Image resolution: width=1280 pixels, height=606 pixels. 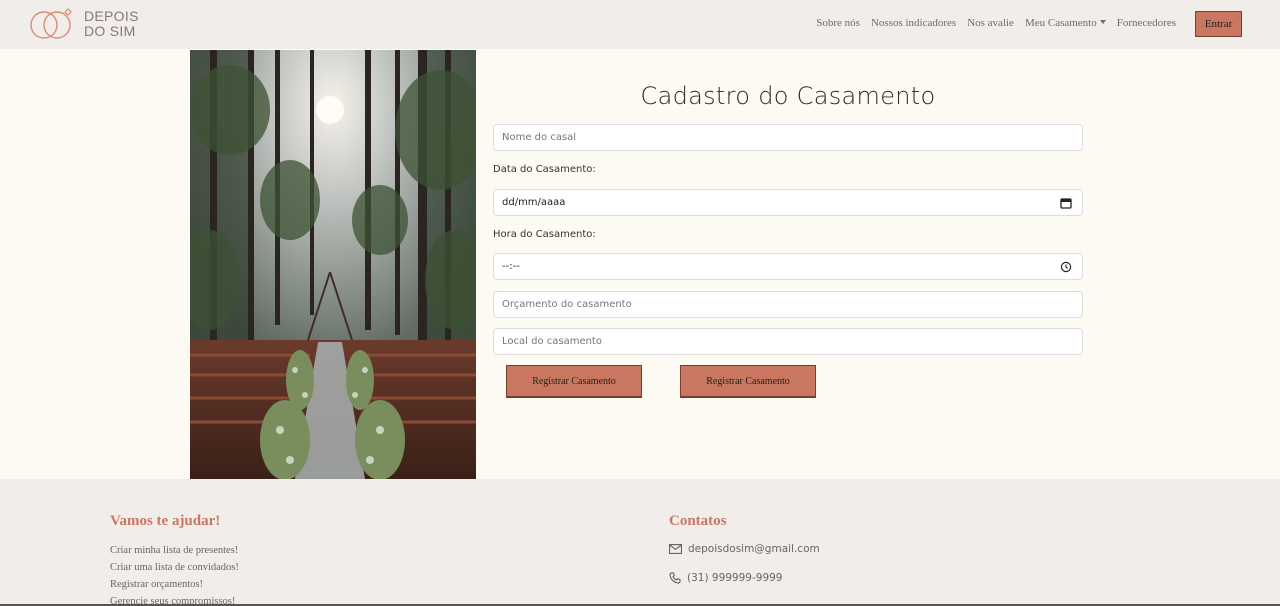 What do you see at coordinates (534, 202) in the screenshot?
I see `wedding-date-value: dd/mm/aaaa` at bounding box center [534, 202].